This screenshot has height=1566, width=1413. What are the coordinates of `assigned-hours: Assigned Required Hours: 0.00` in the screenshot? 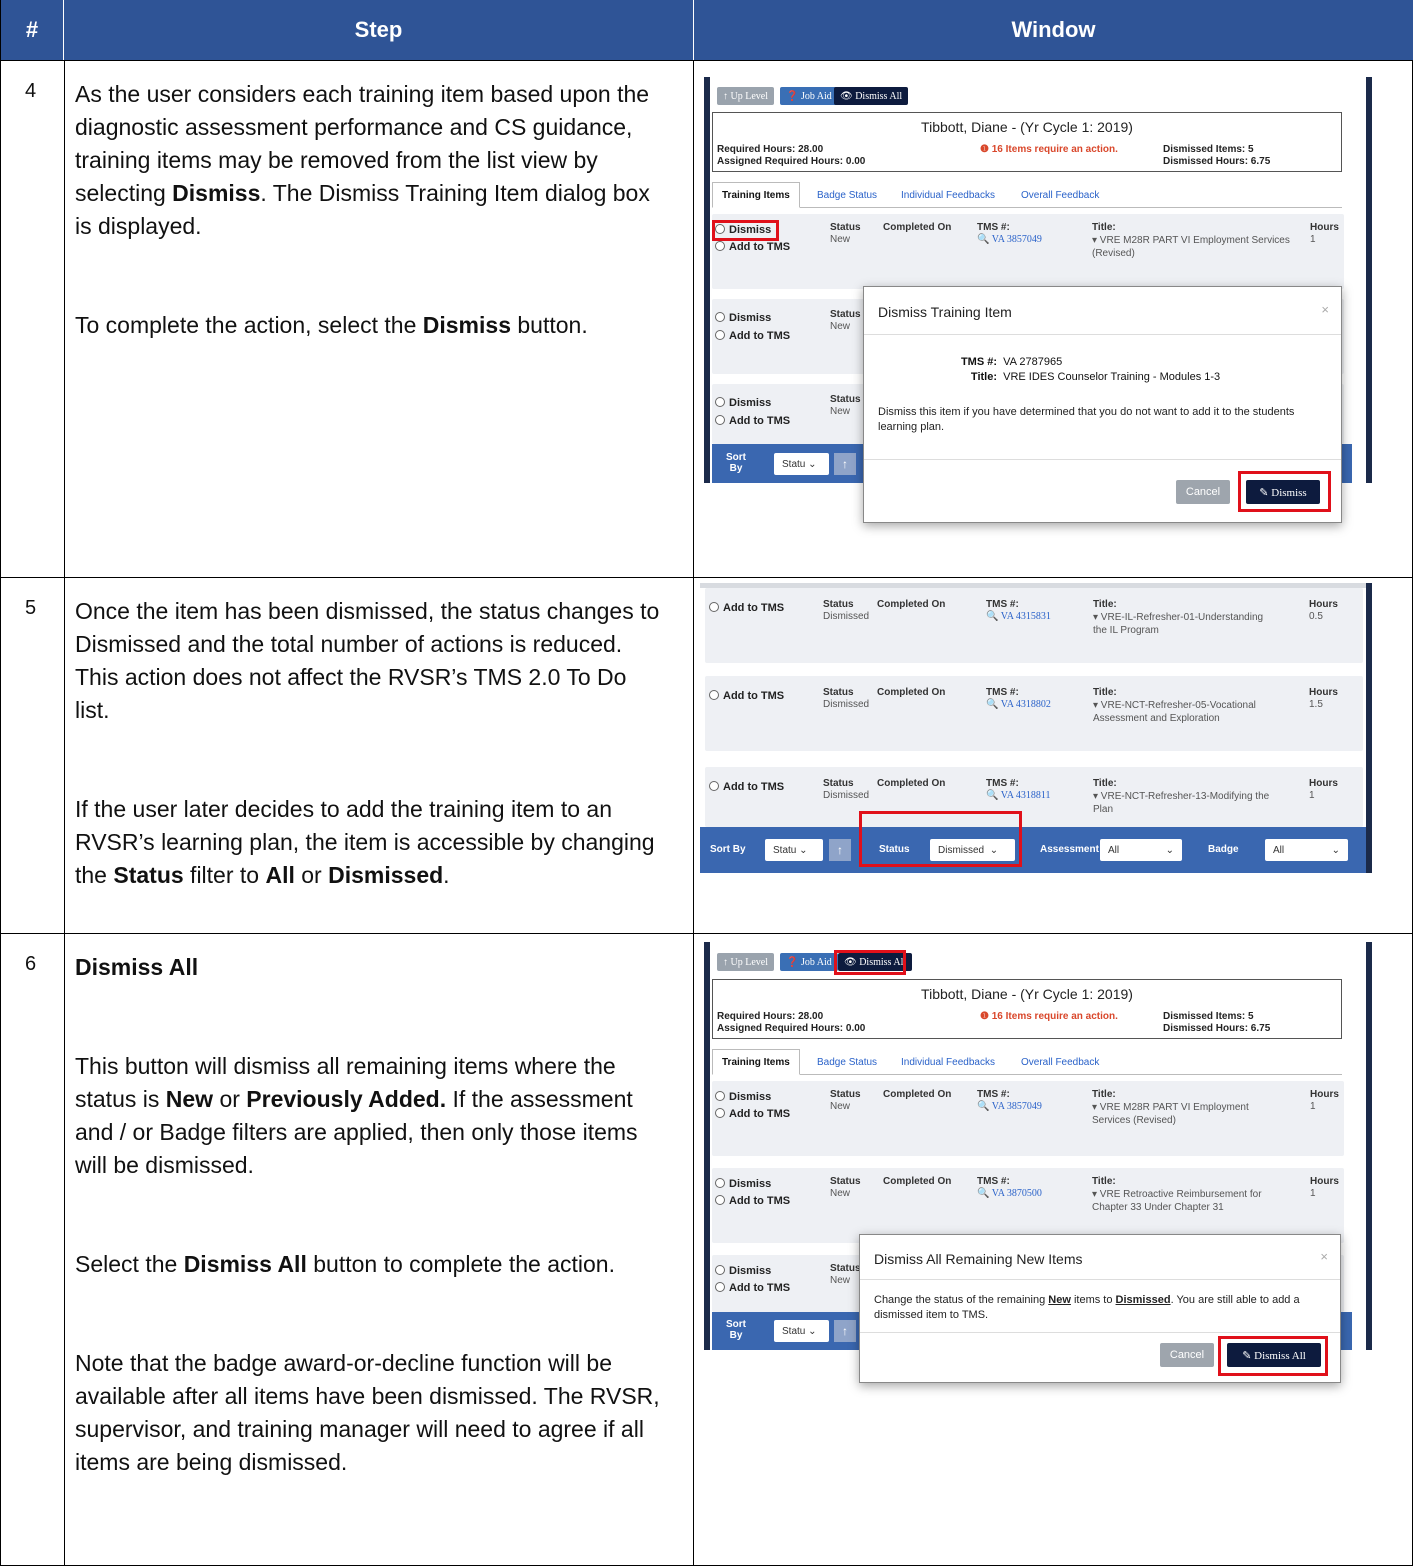 It's located at (791, 1028).